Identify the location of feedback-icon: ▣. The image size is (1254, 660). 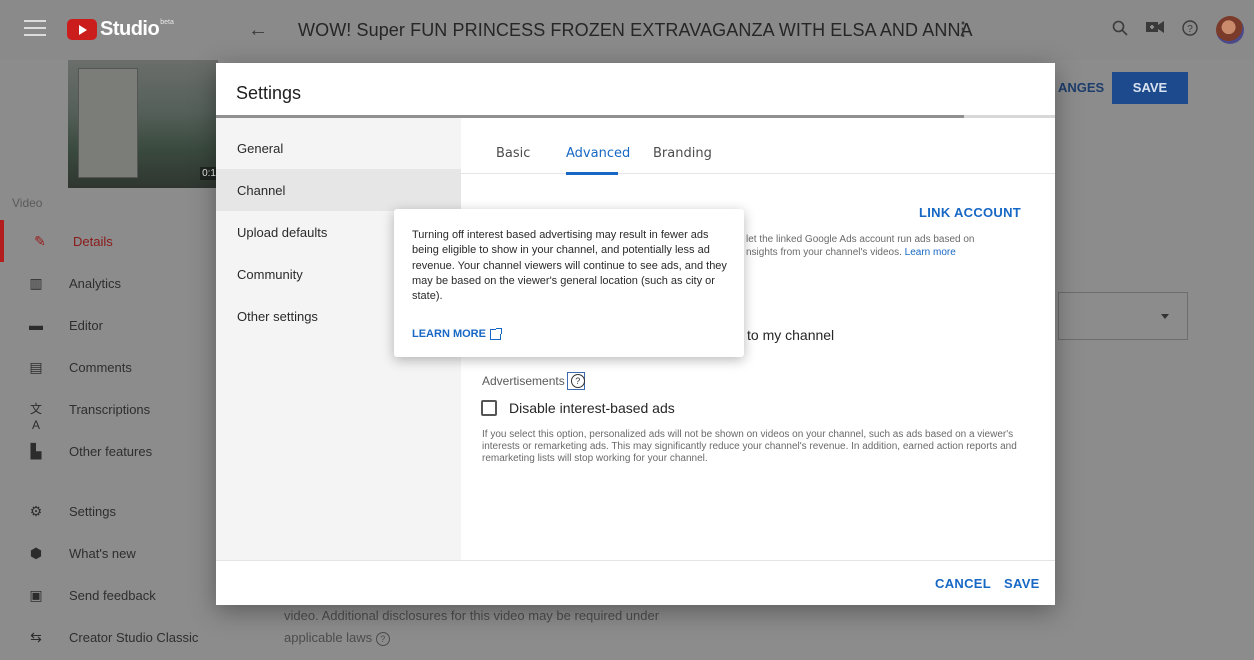
(36, 595).